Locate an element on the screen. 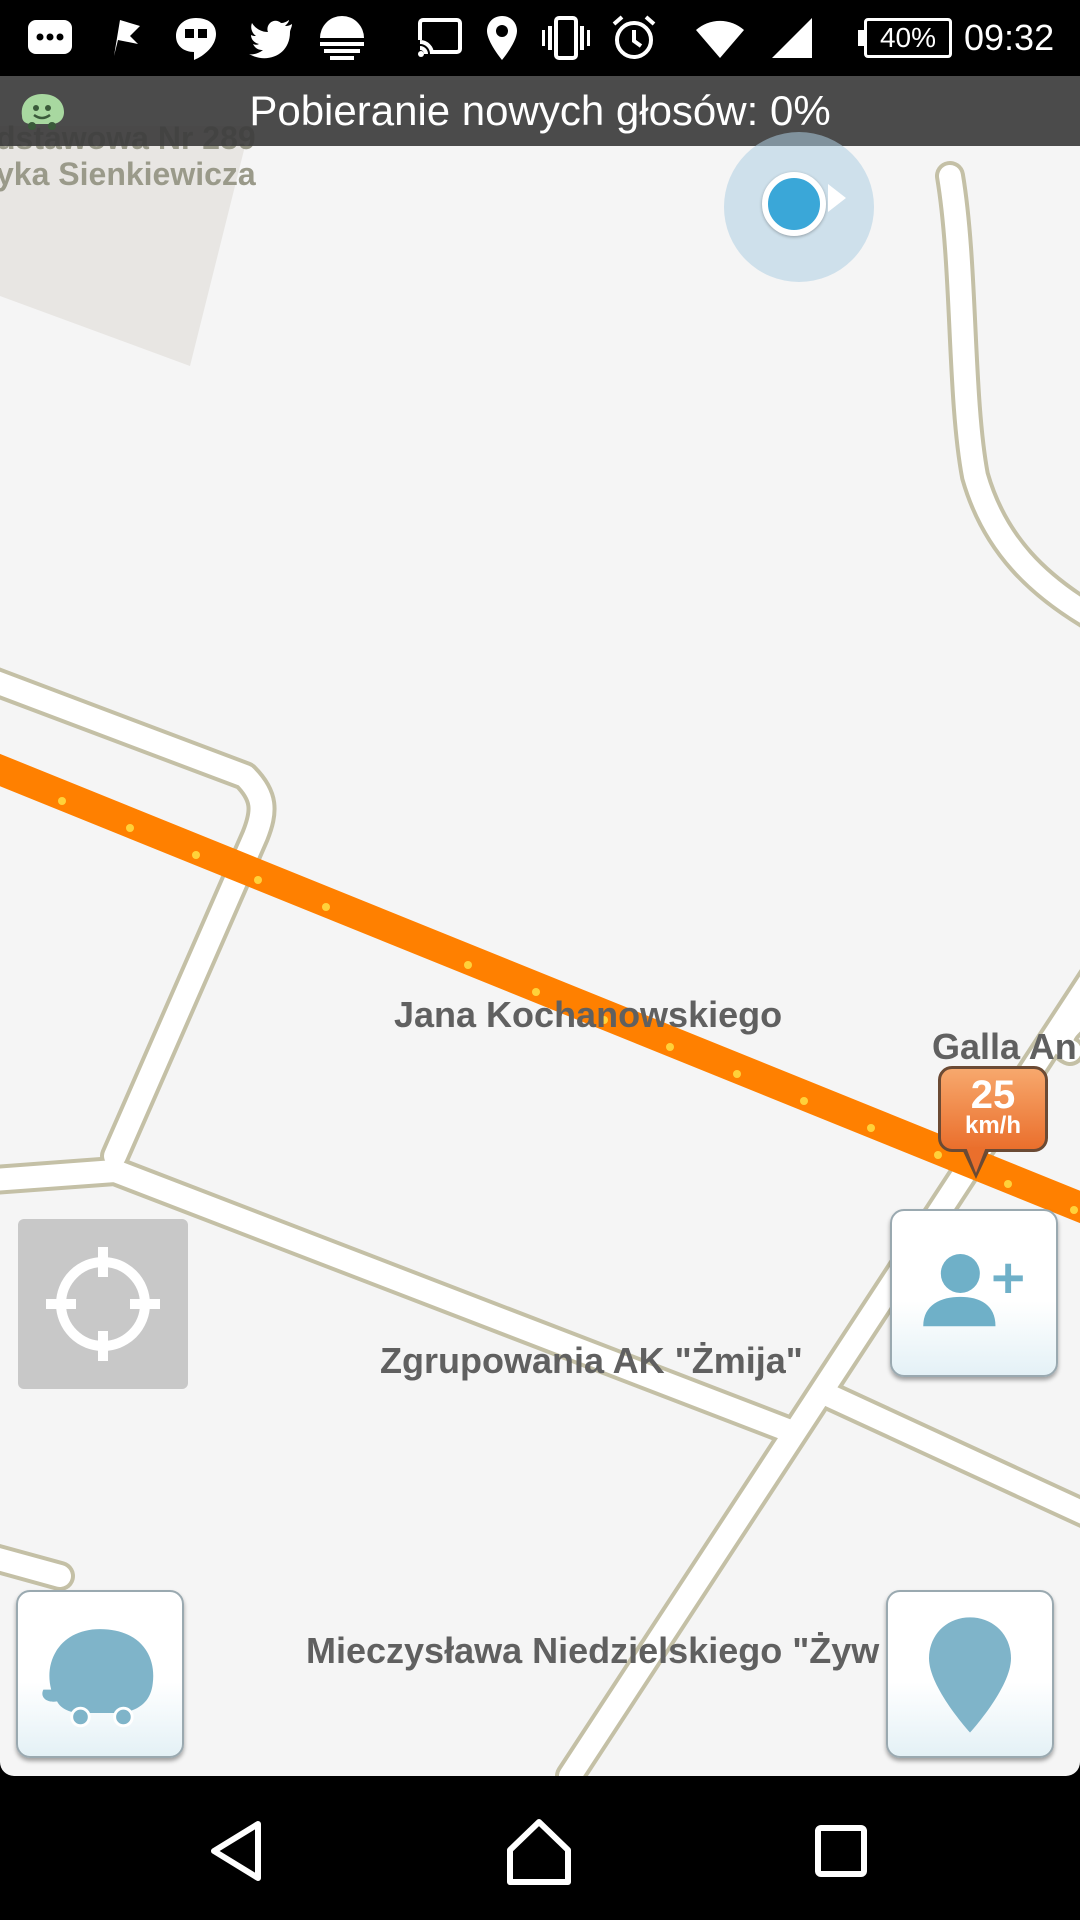 Image resolution: width=1080 pixels, height=1920 pixels. heading-arrow-icon is located at coordinates (837, 198).